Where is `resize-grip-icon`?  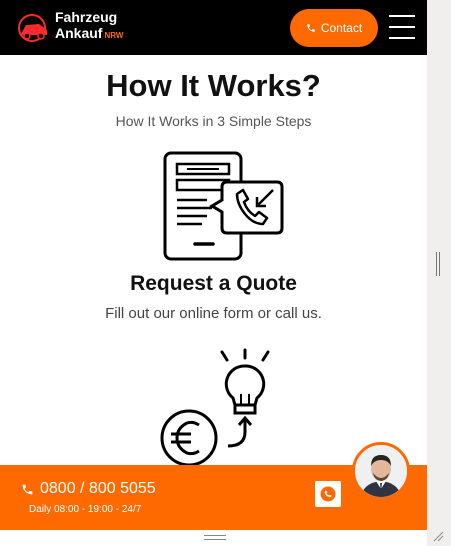 resize-grip-icon is located at coordinates (438, 536).